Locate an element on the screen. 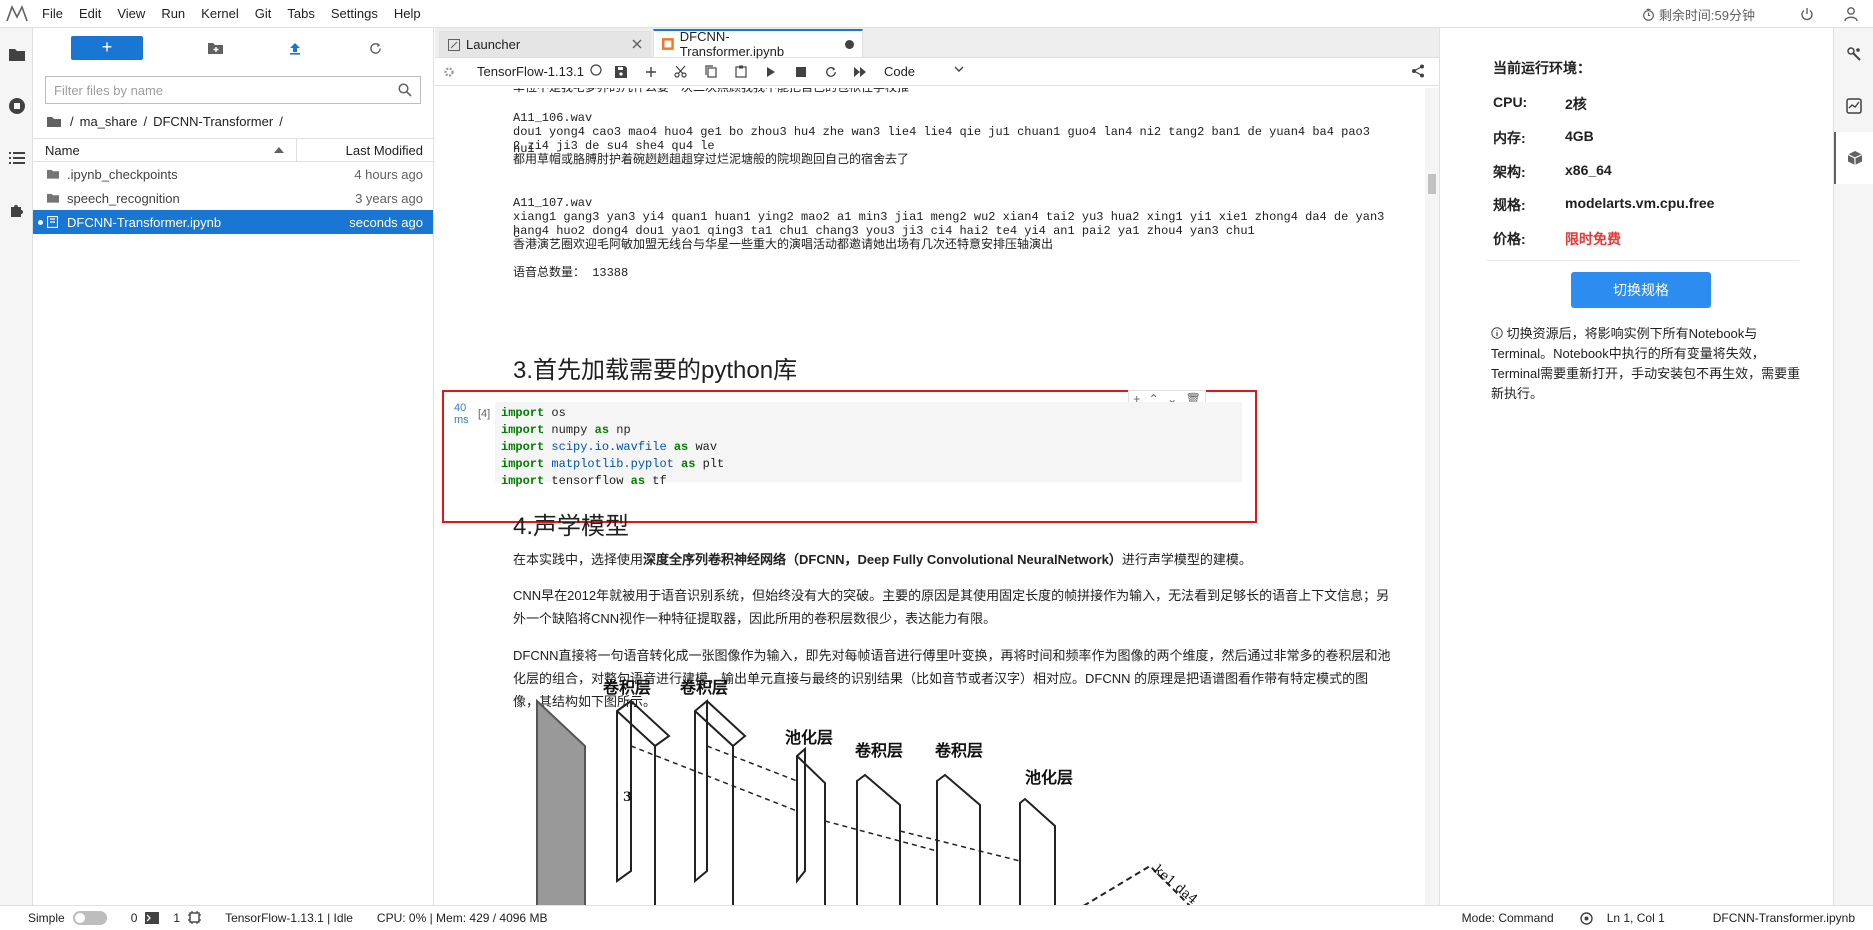 The height and width of the screenshot is (930, 1873). tab-bar: Launcher DFCNN-Transformer.ipynb is located at coordinates (937, 43).